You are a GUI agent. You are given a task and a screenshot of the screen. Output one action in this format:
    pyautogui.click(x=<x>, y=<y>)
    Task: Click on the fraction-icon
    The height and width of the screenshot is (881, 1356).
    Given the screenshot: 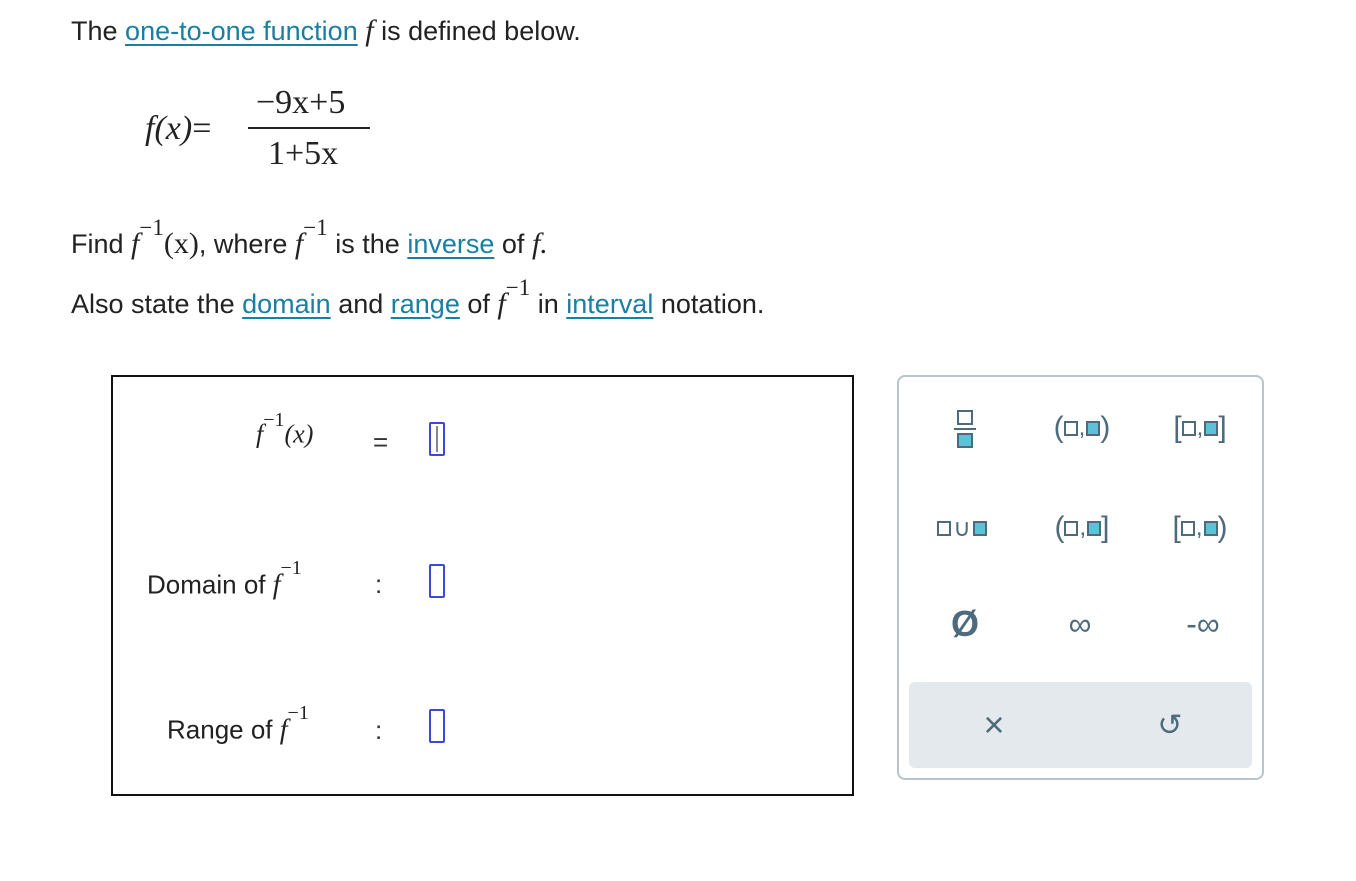 What is the action you would take?
    pyautogui.click(x=965, y=429)
    